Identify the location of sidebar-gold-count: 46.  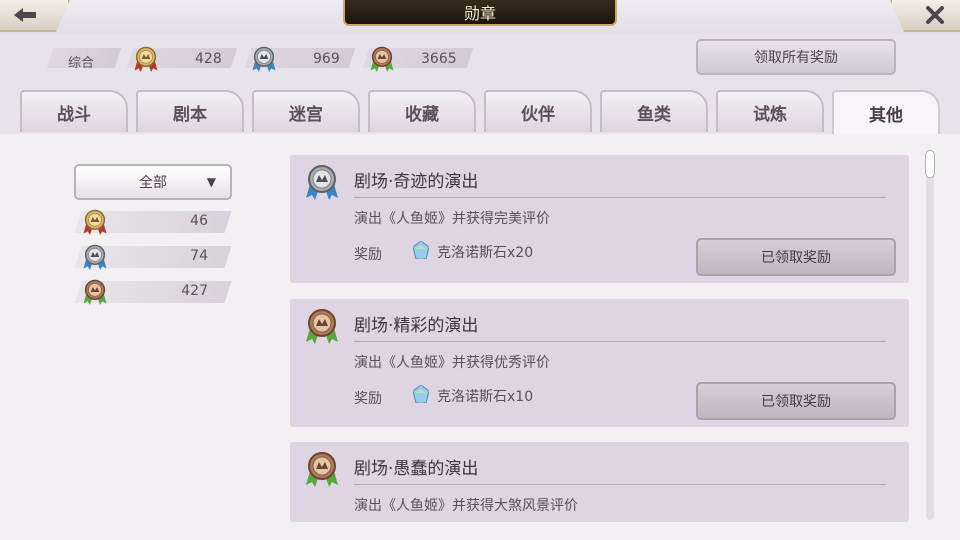
(199, 221).